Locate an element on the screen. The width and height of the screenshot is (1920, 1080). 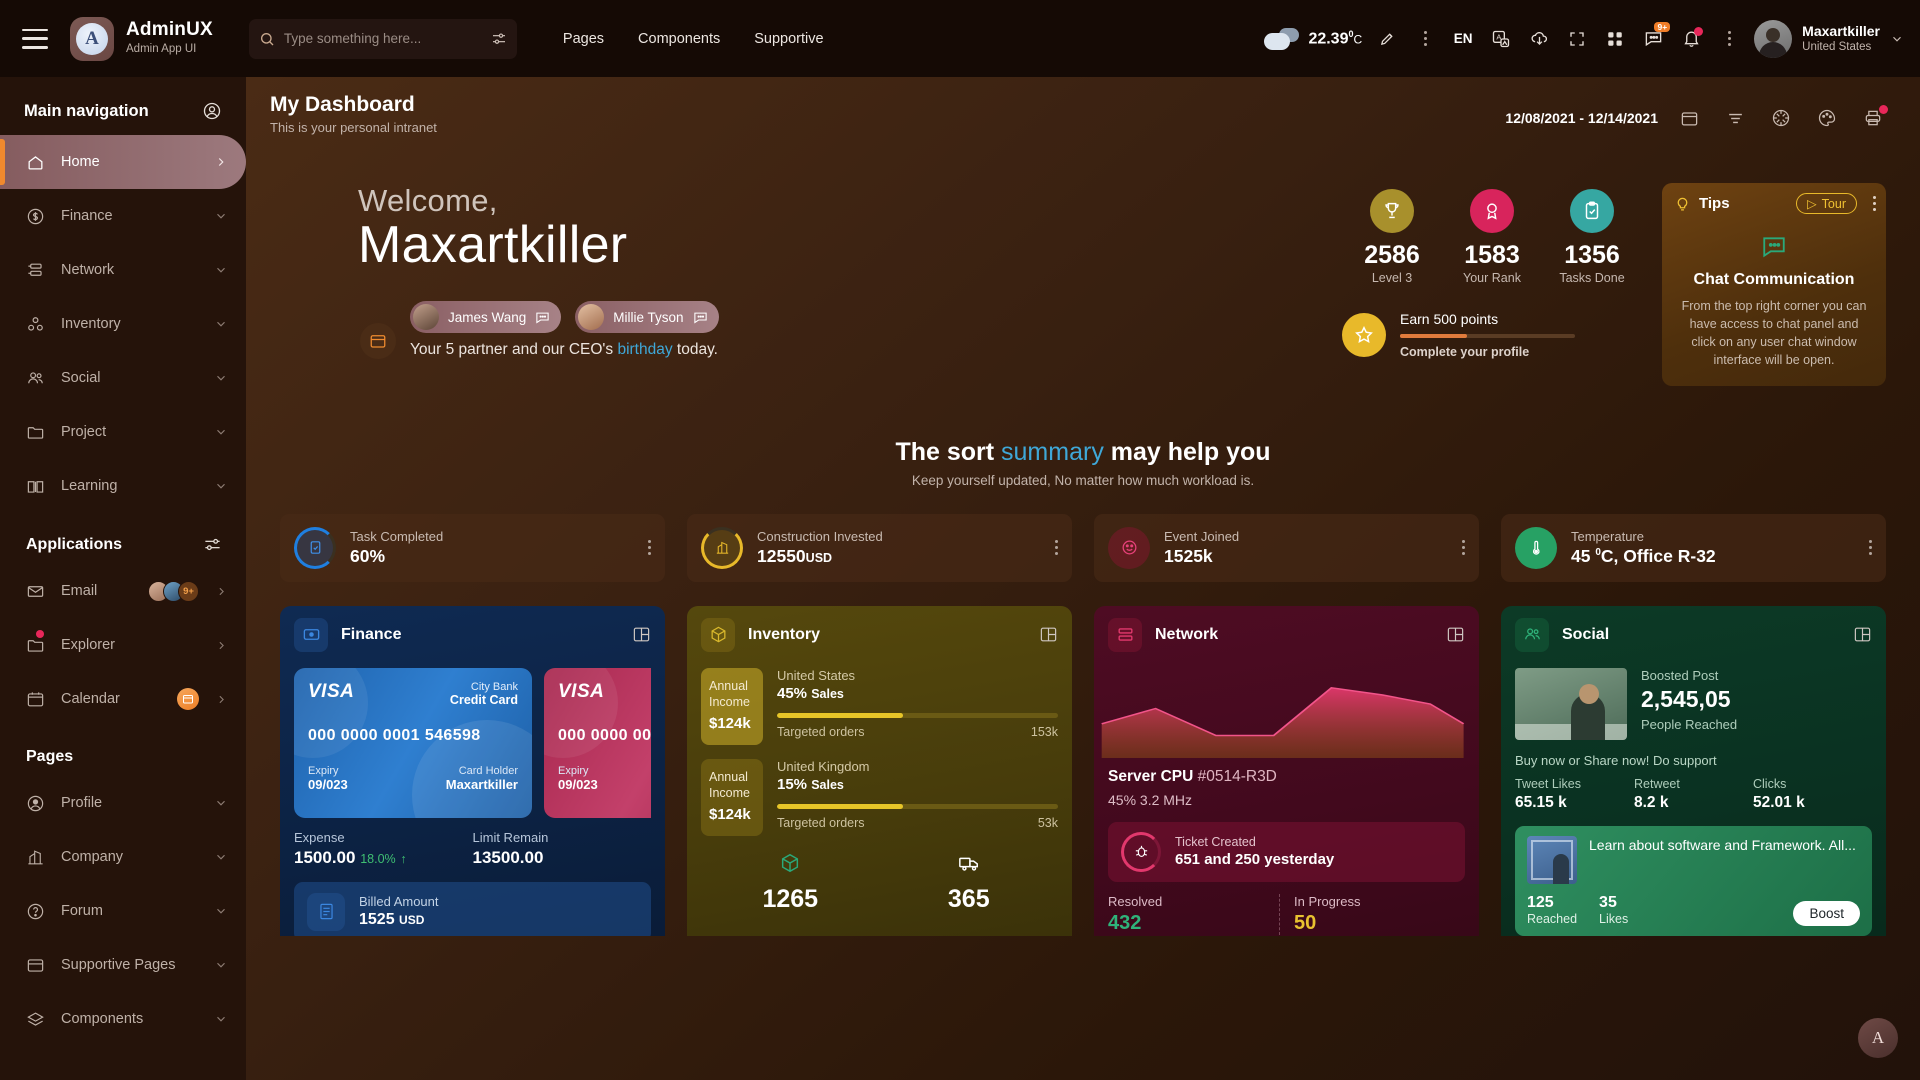
sidebar-item-supportive-pages: Supportive Pages is located at coordinates (123, 965).